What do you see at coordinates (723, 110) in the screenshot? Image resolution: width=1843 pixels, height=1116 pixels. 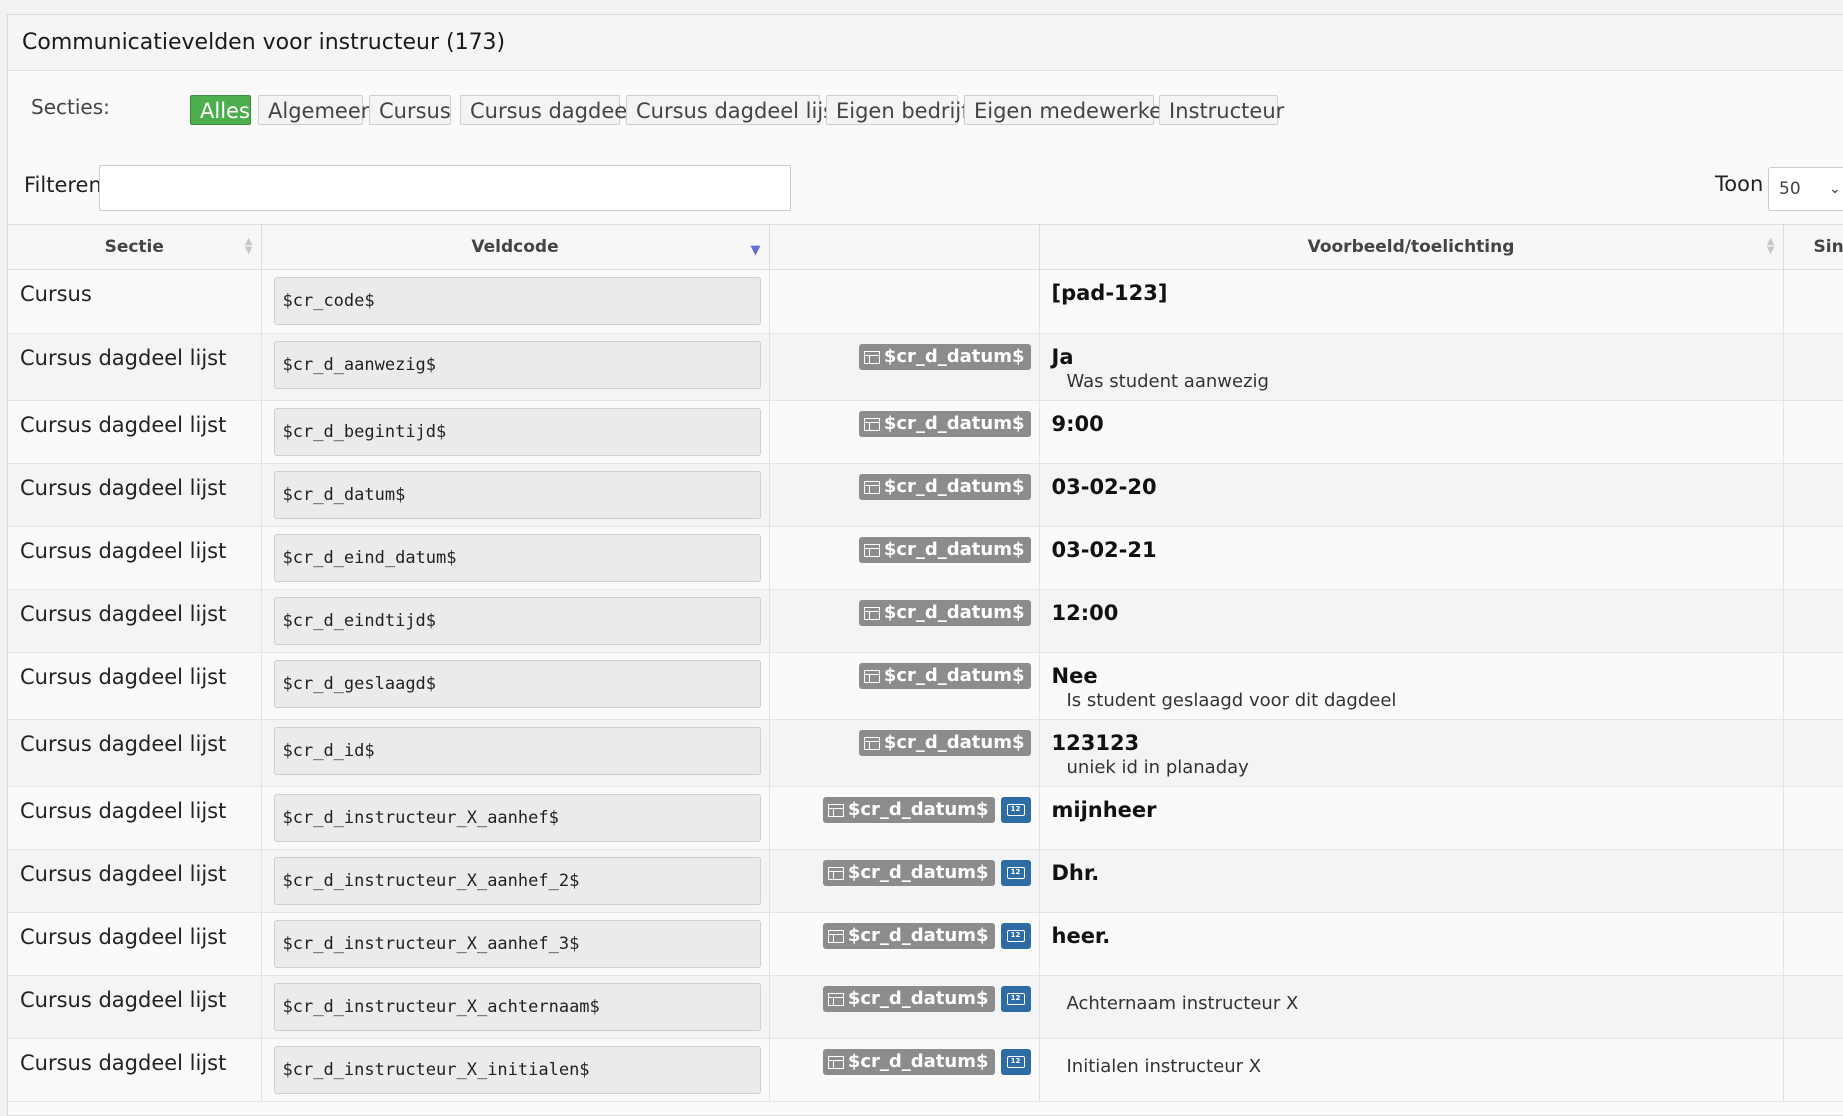 I see `section-filter-cursus-dagdeel-lijst: Cursus dagdeel lijst` at bounding box center [723, 110].